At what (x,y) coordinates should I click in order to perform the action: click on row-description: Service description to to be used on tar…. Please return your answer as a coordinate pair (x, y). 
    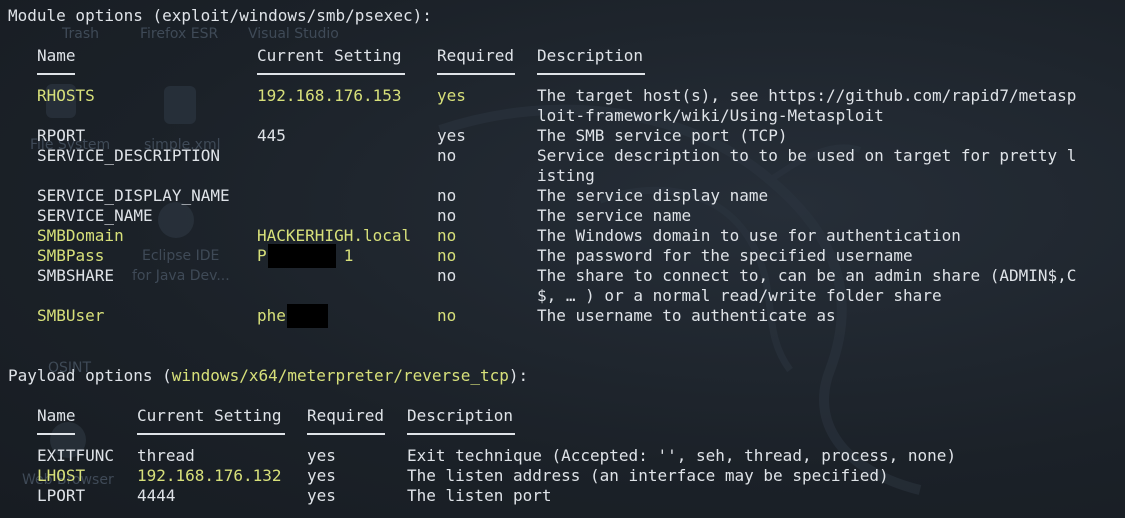
    Looking at the image, I should click on (807, 155).